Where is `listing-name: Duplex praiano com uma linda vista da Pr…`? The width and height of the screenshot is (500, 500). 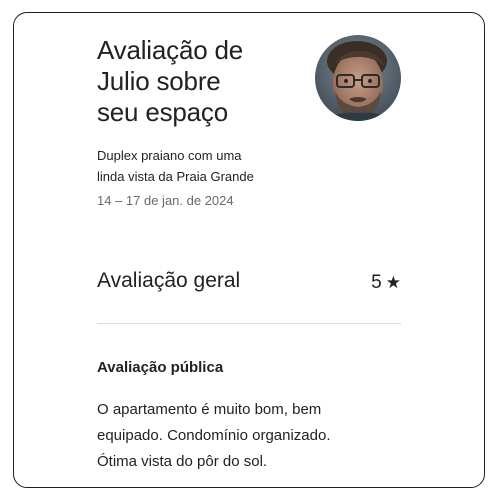 listing-name: Duplex praiano com uma linda vista da Pr… is located at coordinates (175, 166).